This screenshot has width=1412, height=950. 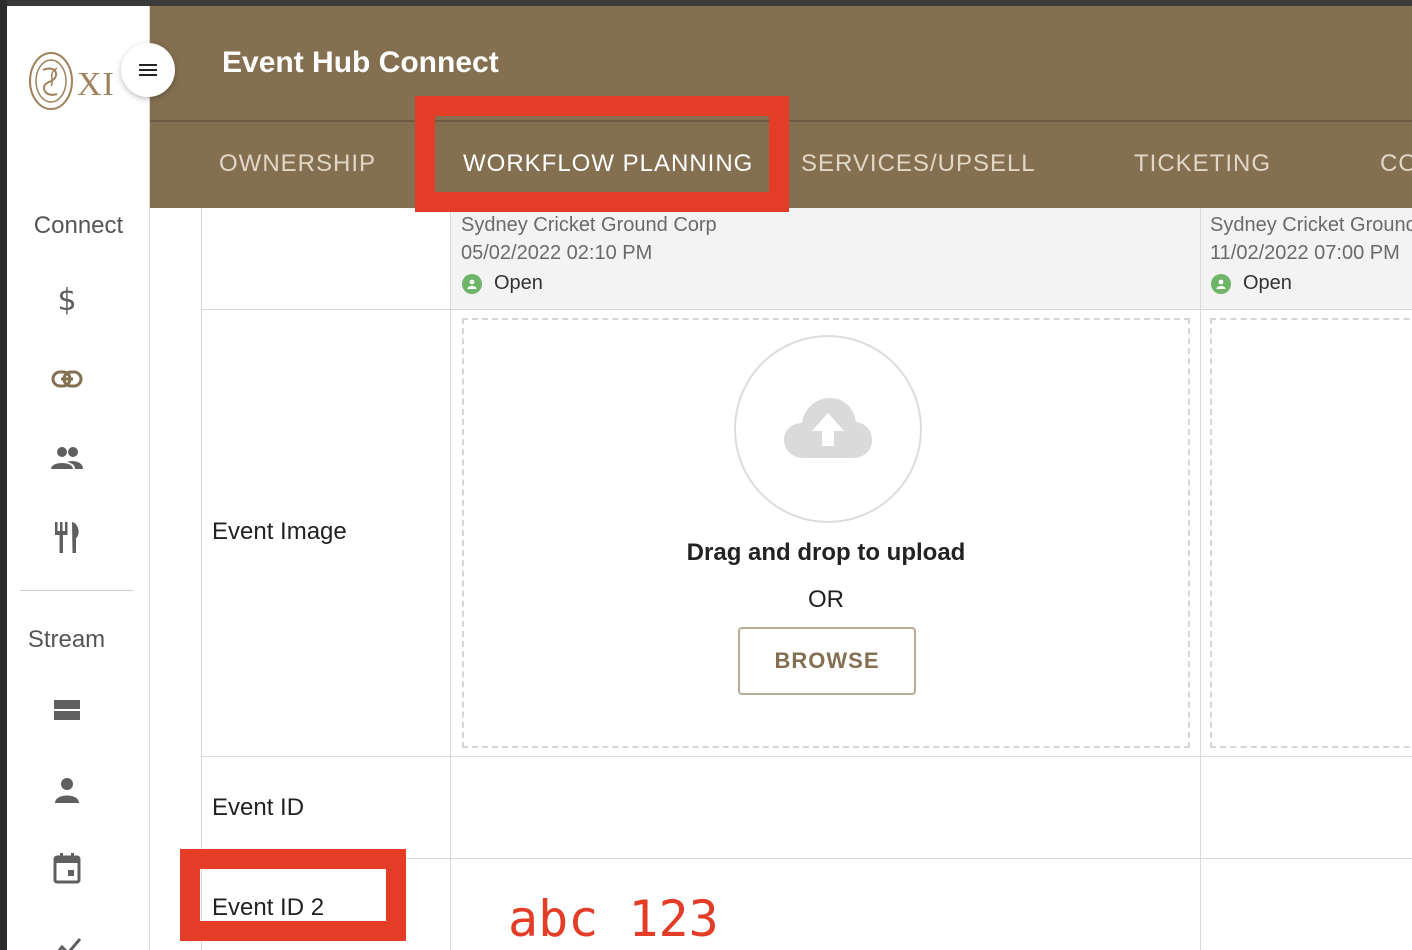 I want to click on chart-line-icon, so click(x=67, y=940).